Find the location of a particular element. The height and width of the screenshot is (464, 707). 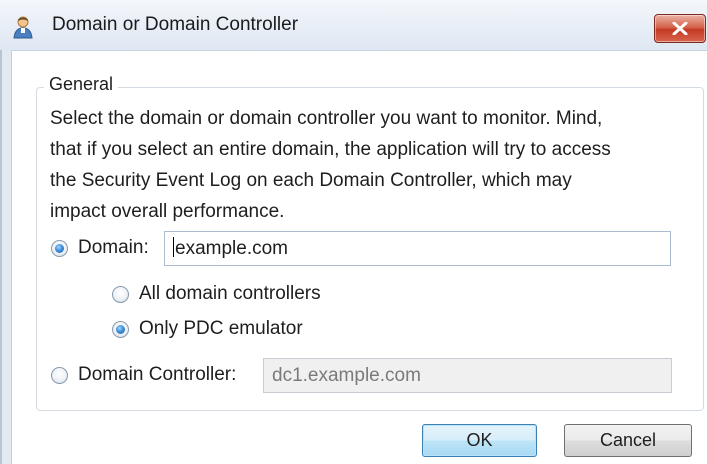

user-icon is located at coordinates (23, 27).